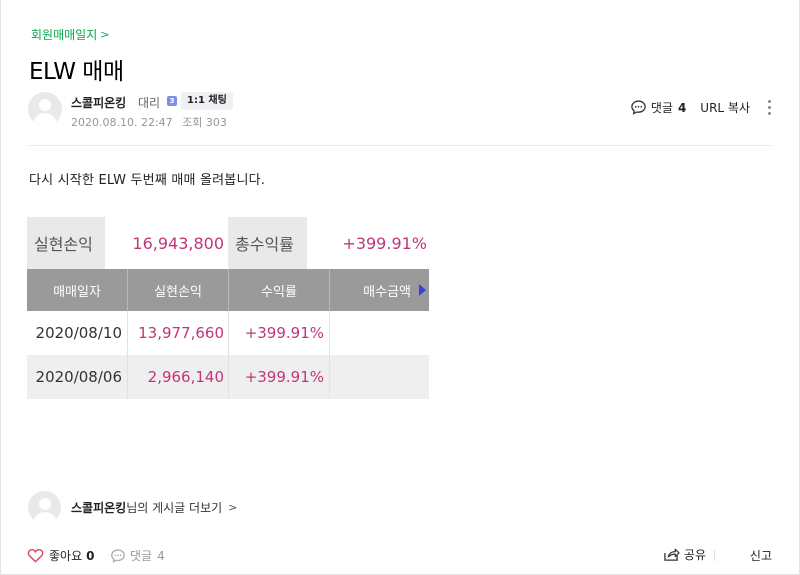 The width and height of the screenshot is (800, 575). What do you see at coordinates (166, 243) in the screenshot?
I see `realized-value: 16,943,800` at bounding box center [166, 243].